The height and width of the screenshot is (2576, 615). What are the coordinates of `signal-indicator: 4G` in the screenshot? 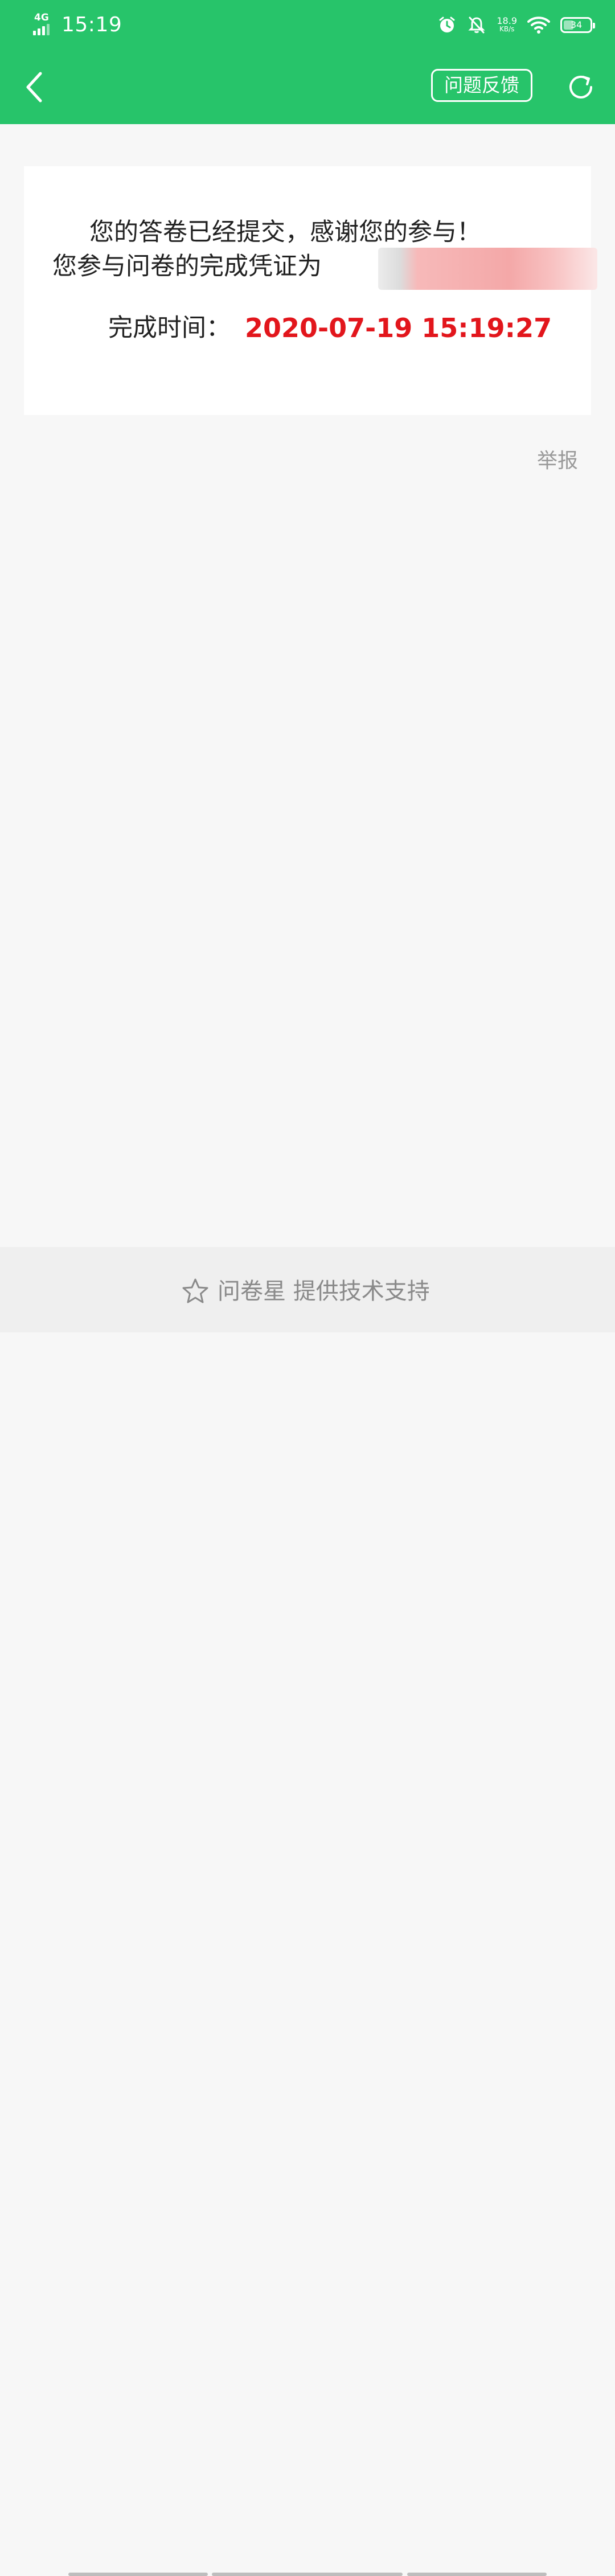 It's located at (44, 24).